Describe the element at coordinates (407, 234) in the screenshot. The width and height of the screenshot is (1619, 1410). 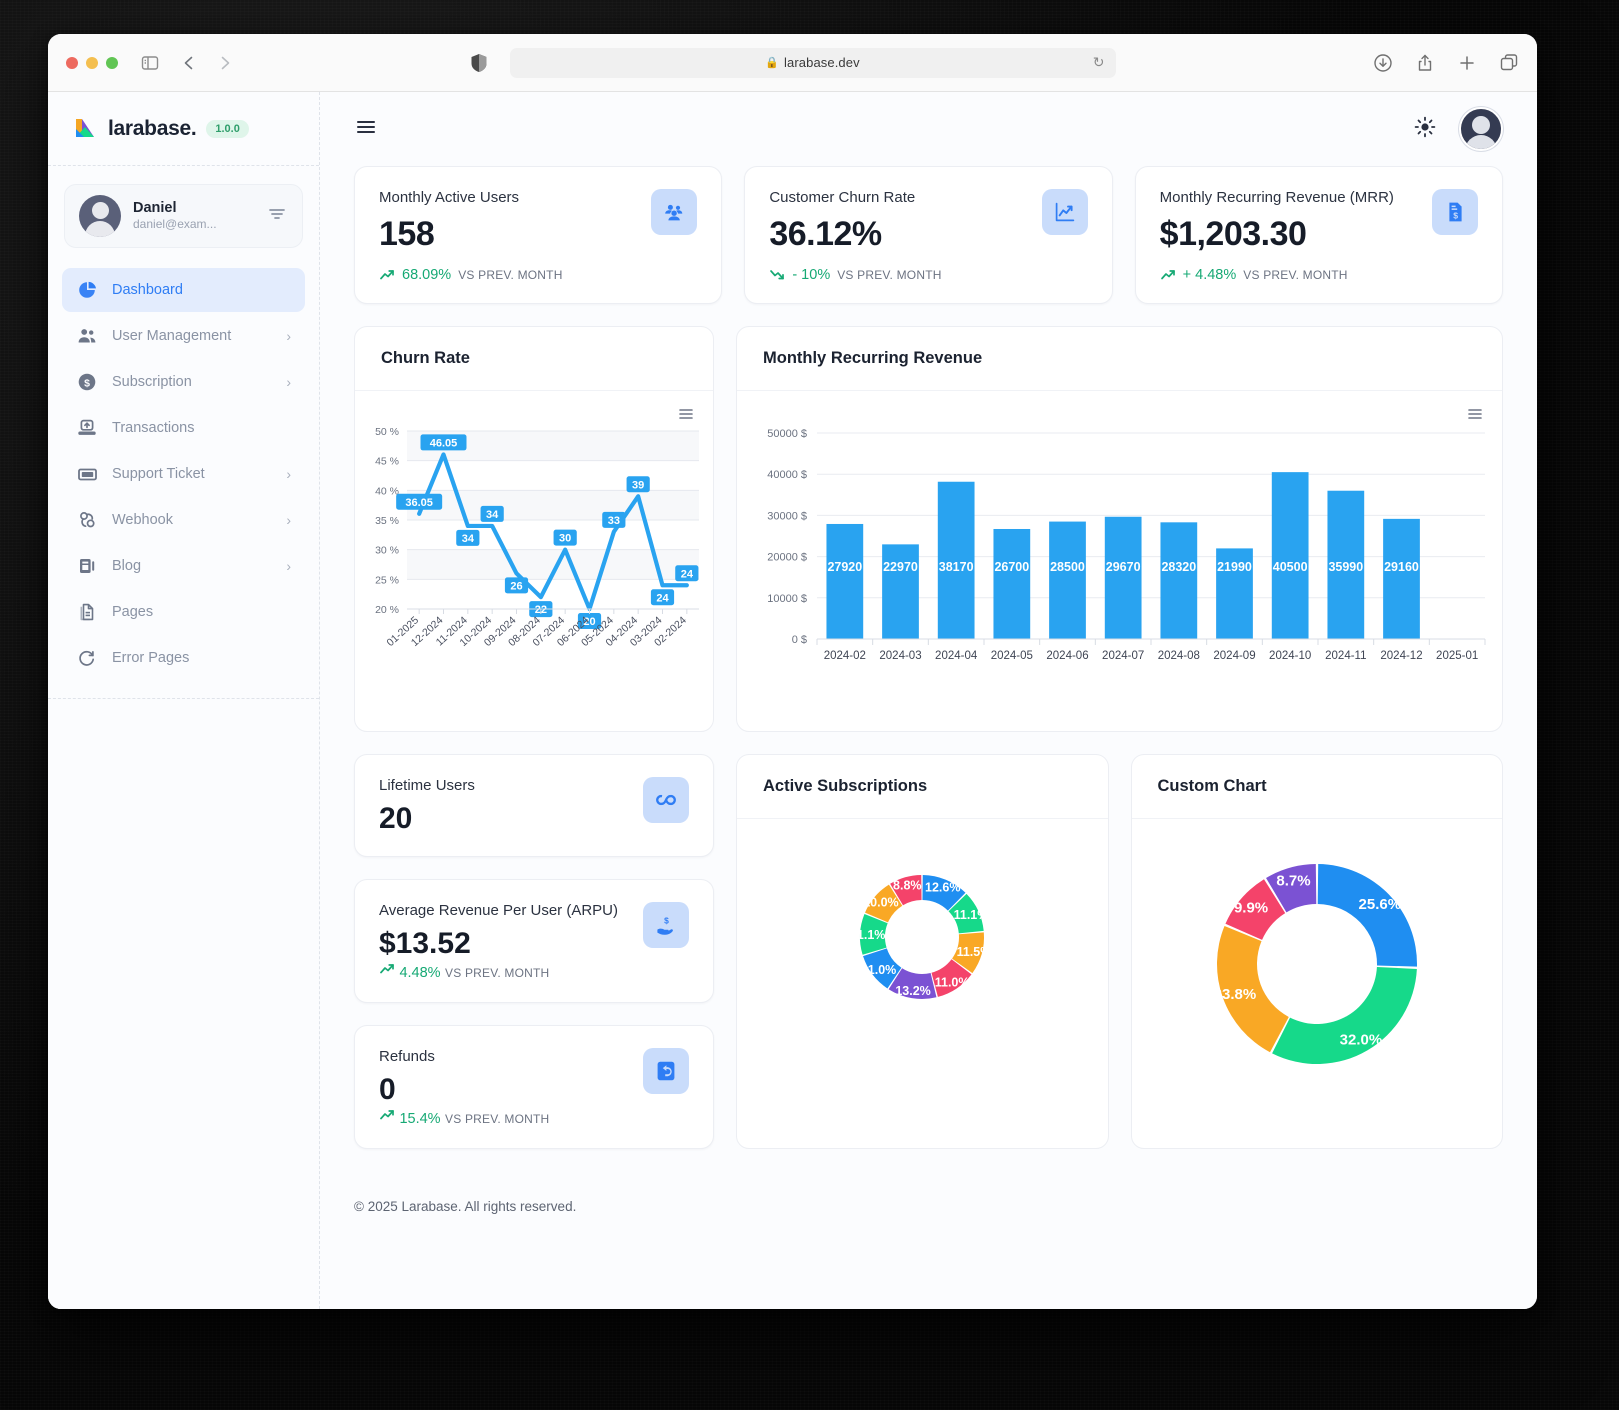
I see `stat-value: 158` at that location.